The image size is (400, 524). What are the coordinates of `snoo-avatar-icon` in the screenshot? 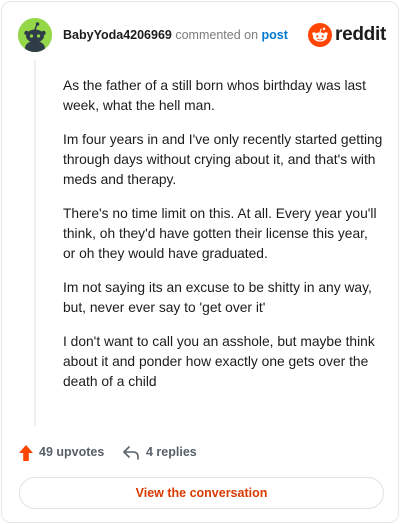 It's located at (35, 35).